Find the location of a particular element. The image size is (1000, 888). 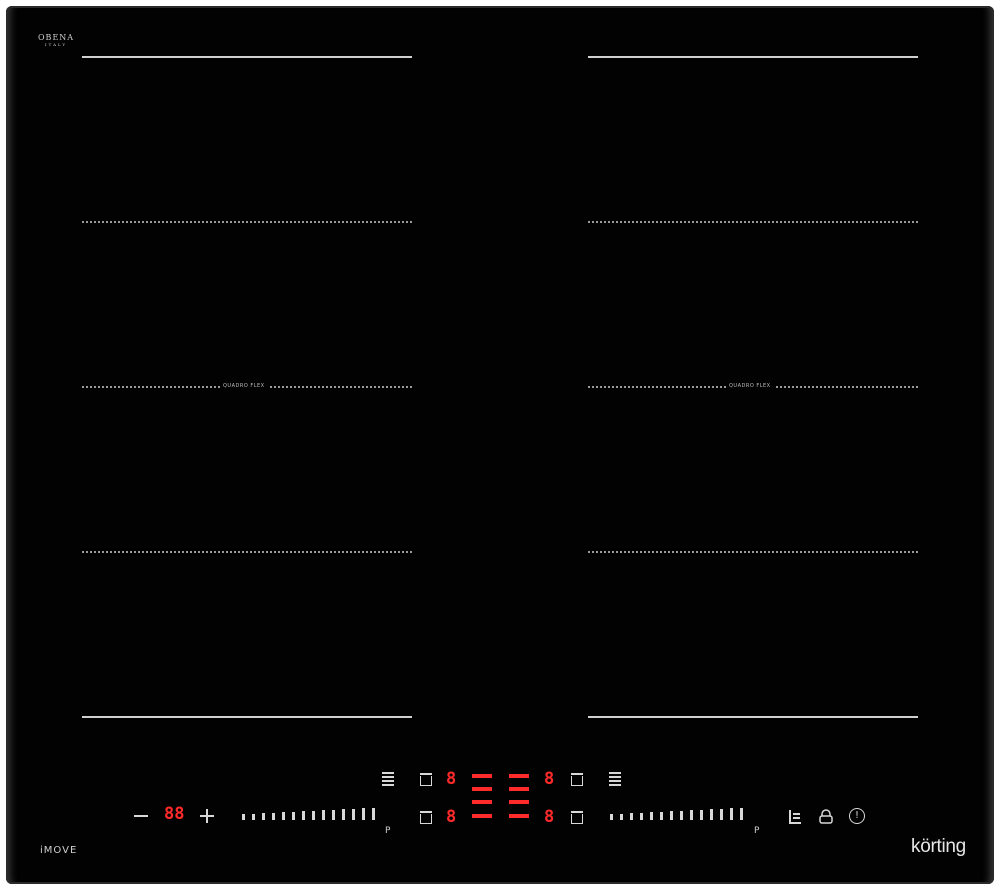

left-flex-mode-icon is located at coordinates (388, 780).